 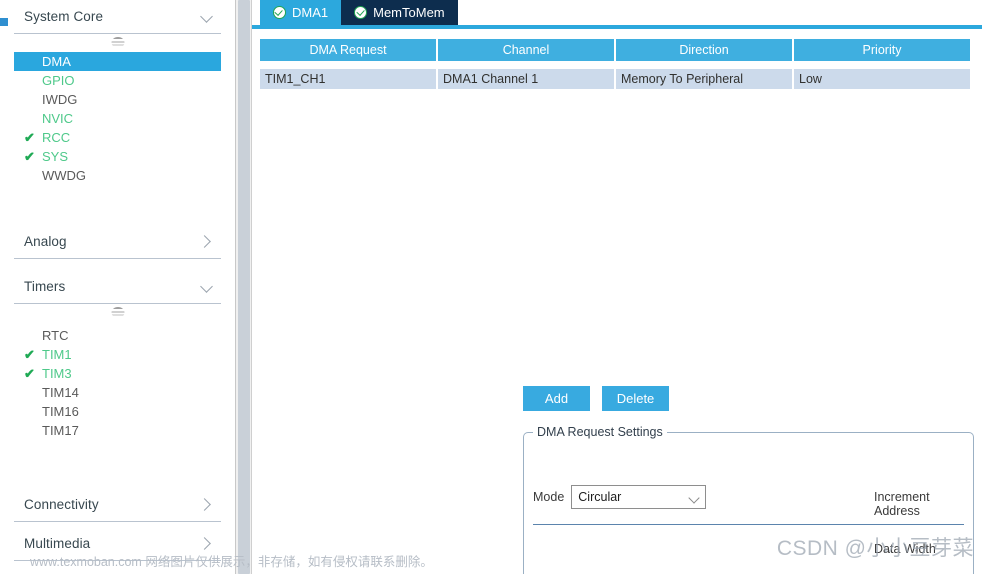 I want to click on sidebar-section-label: Timers, so click(x=45, y=286).